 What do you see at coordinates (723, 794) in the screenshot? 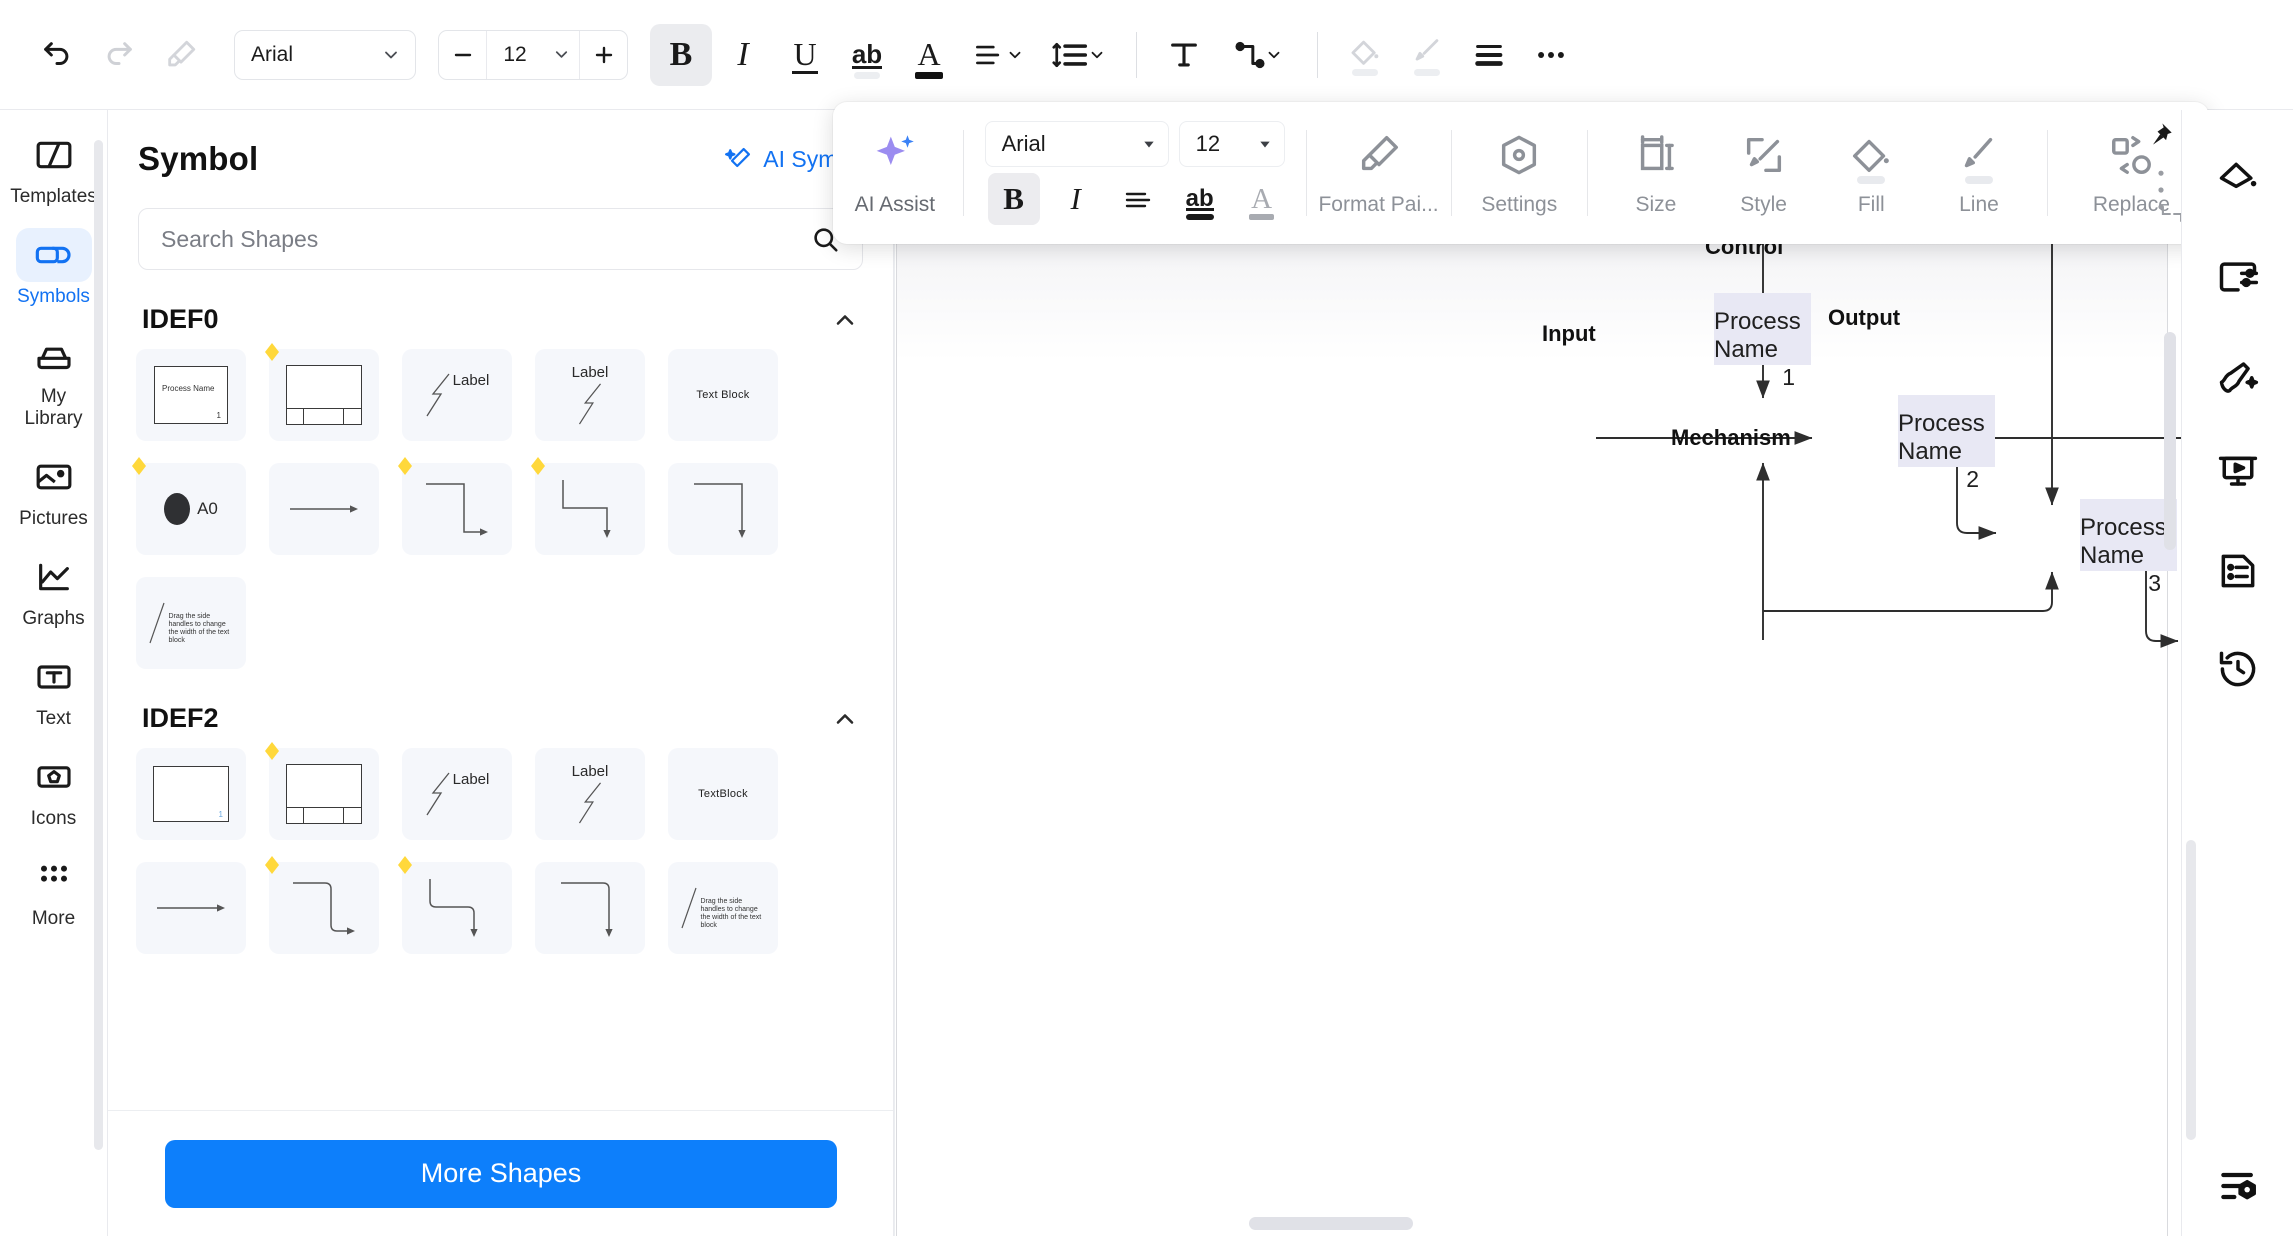
I see `shape-text-block: TextBlock` at bounding box center [723, 794].